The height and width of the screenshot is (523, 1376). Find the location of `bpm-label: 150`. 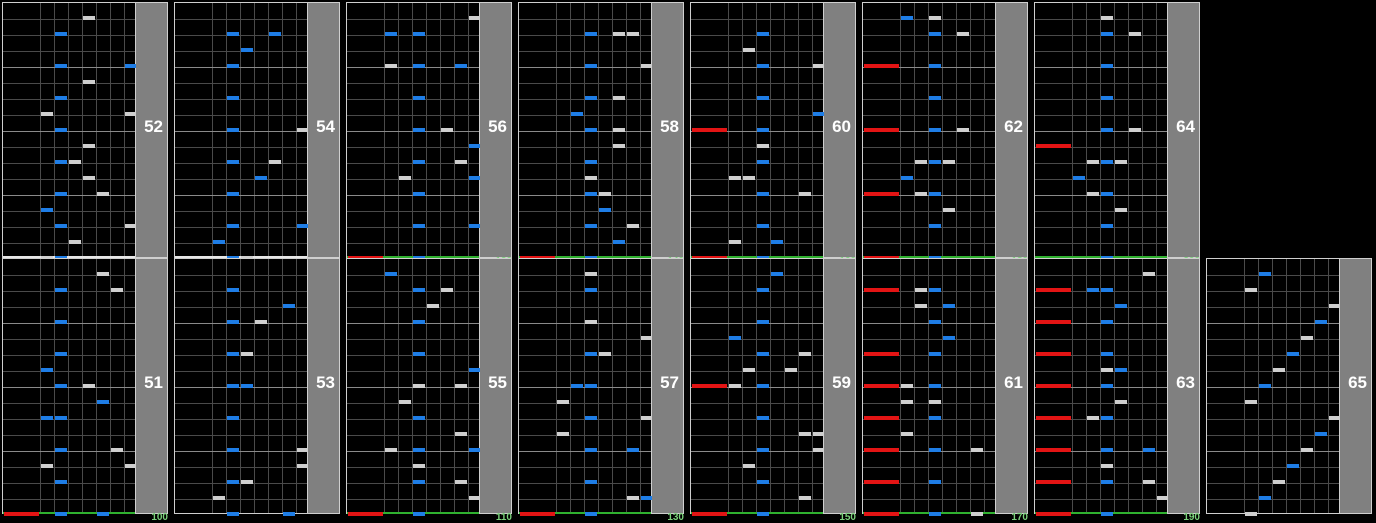

bpm-label: 150 is located at coordinates (847, 517).